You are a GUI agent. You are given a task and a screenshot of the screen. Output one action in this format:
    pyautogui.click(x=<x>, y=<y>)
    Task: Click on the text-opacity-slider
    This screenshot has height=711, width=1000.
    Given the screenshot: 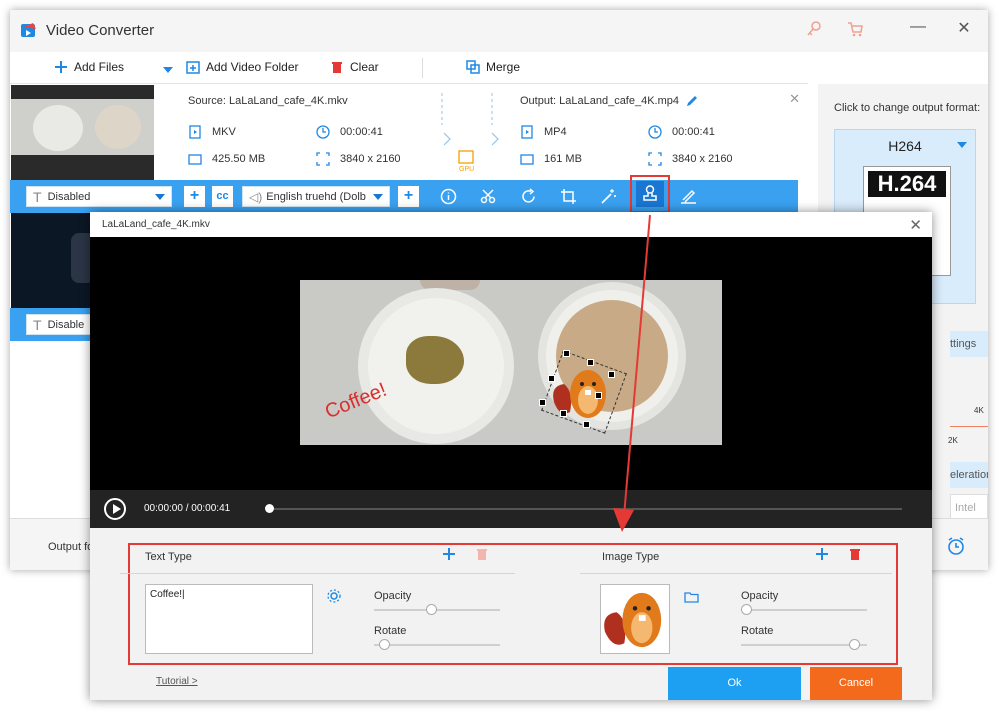 What is the action you would take?
    pyautogui.click(x=437, y=610)
    